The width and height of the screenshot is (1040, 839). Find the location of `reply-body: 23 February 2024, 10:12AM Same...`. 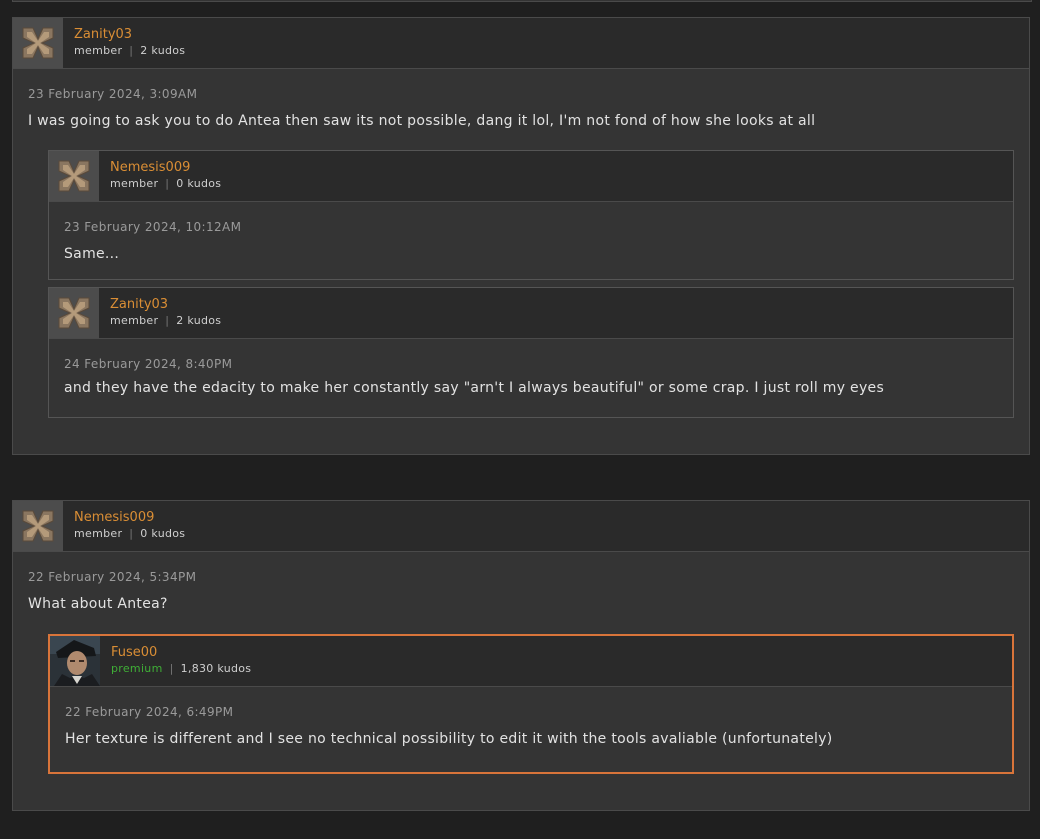

reply-body: 23 February 2024, 10:12AM Same... is located at coordinates (531, 240).